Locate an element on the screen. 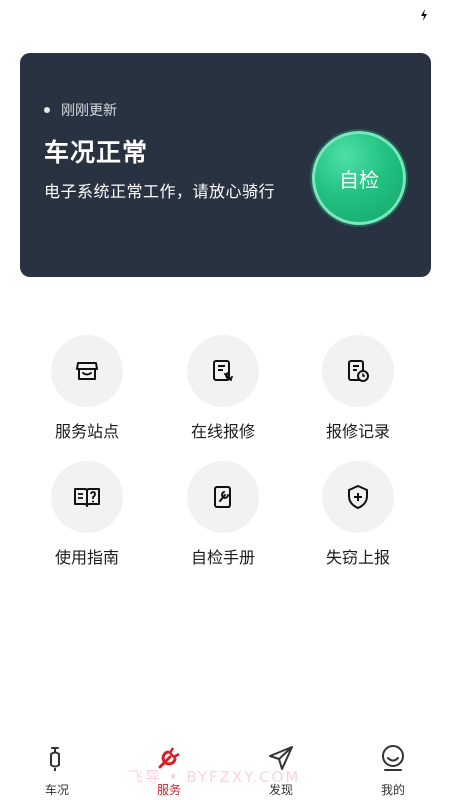  tab-service: 服务 is located at coordinates (169, 770).